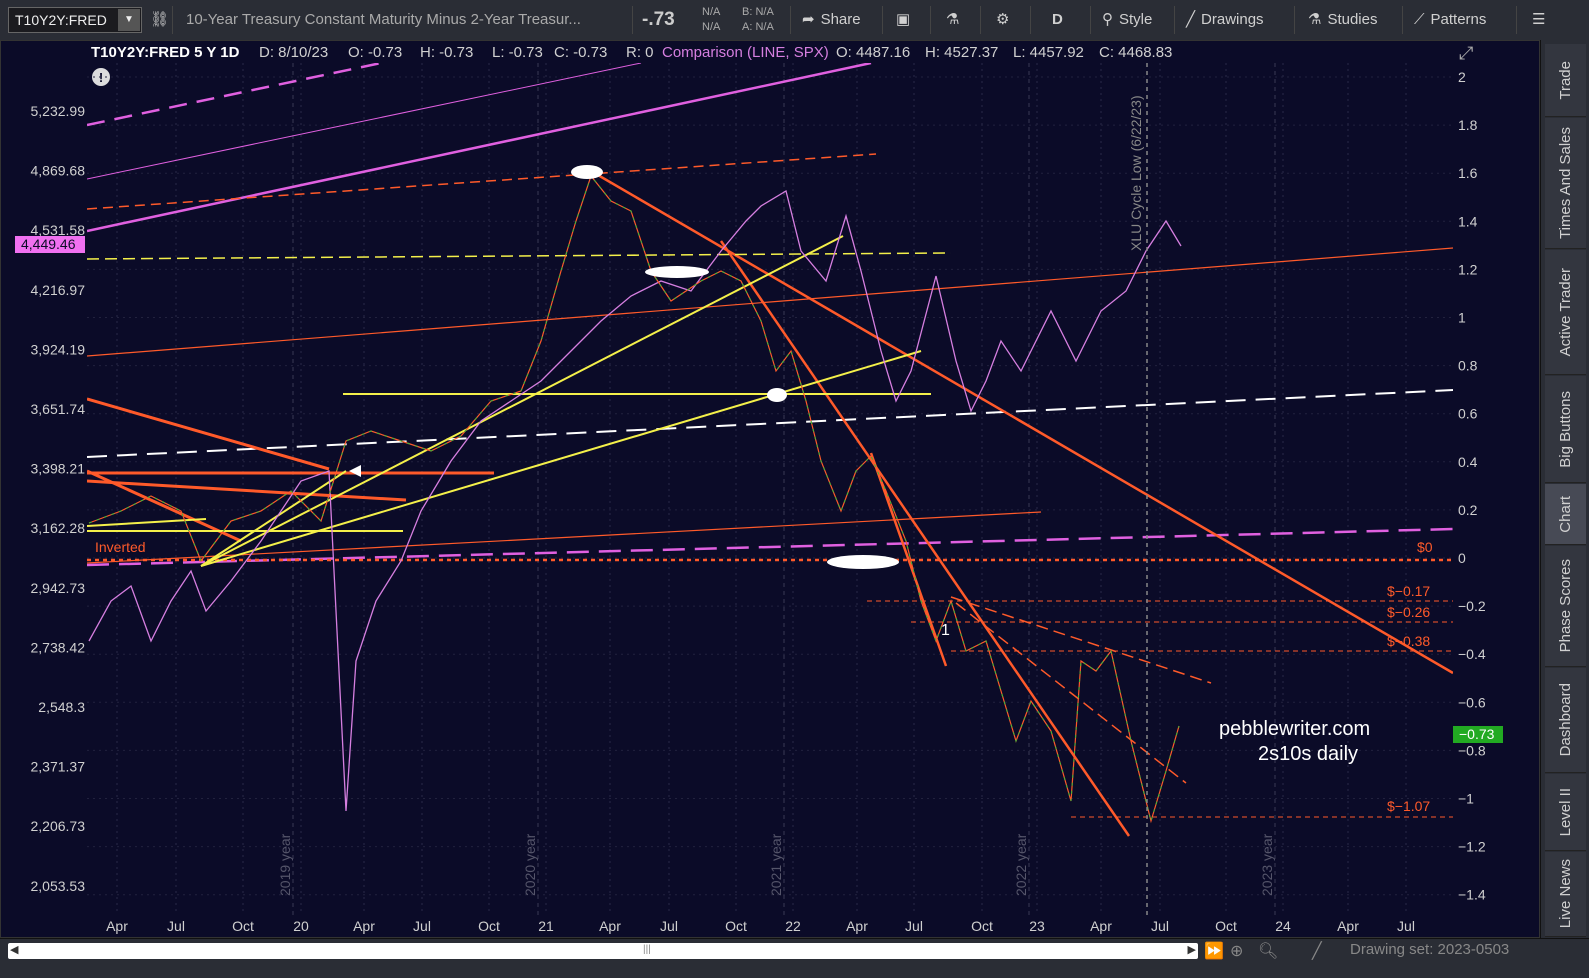 The image size is (1589, 978). What do you see at coordinates (1021, 864) in the screenshot?
I see `year-label: 2022 year` at bounding box center [1021, 864].